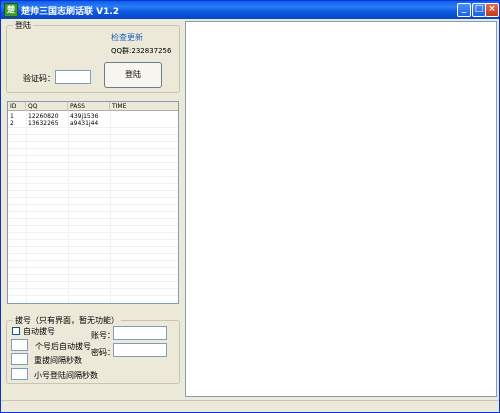 The height and width of the screenshot is (413, 500). Describe the element at coordinates (464, 10) in the screenshot. I see `minimize-button: _` at that location.